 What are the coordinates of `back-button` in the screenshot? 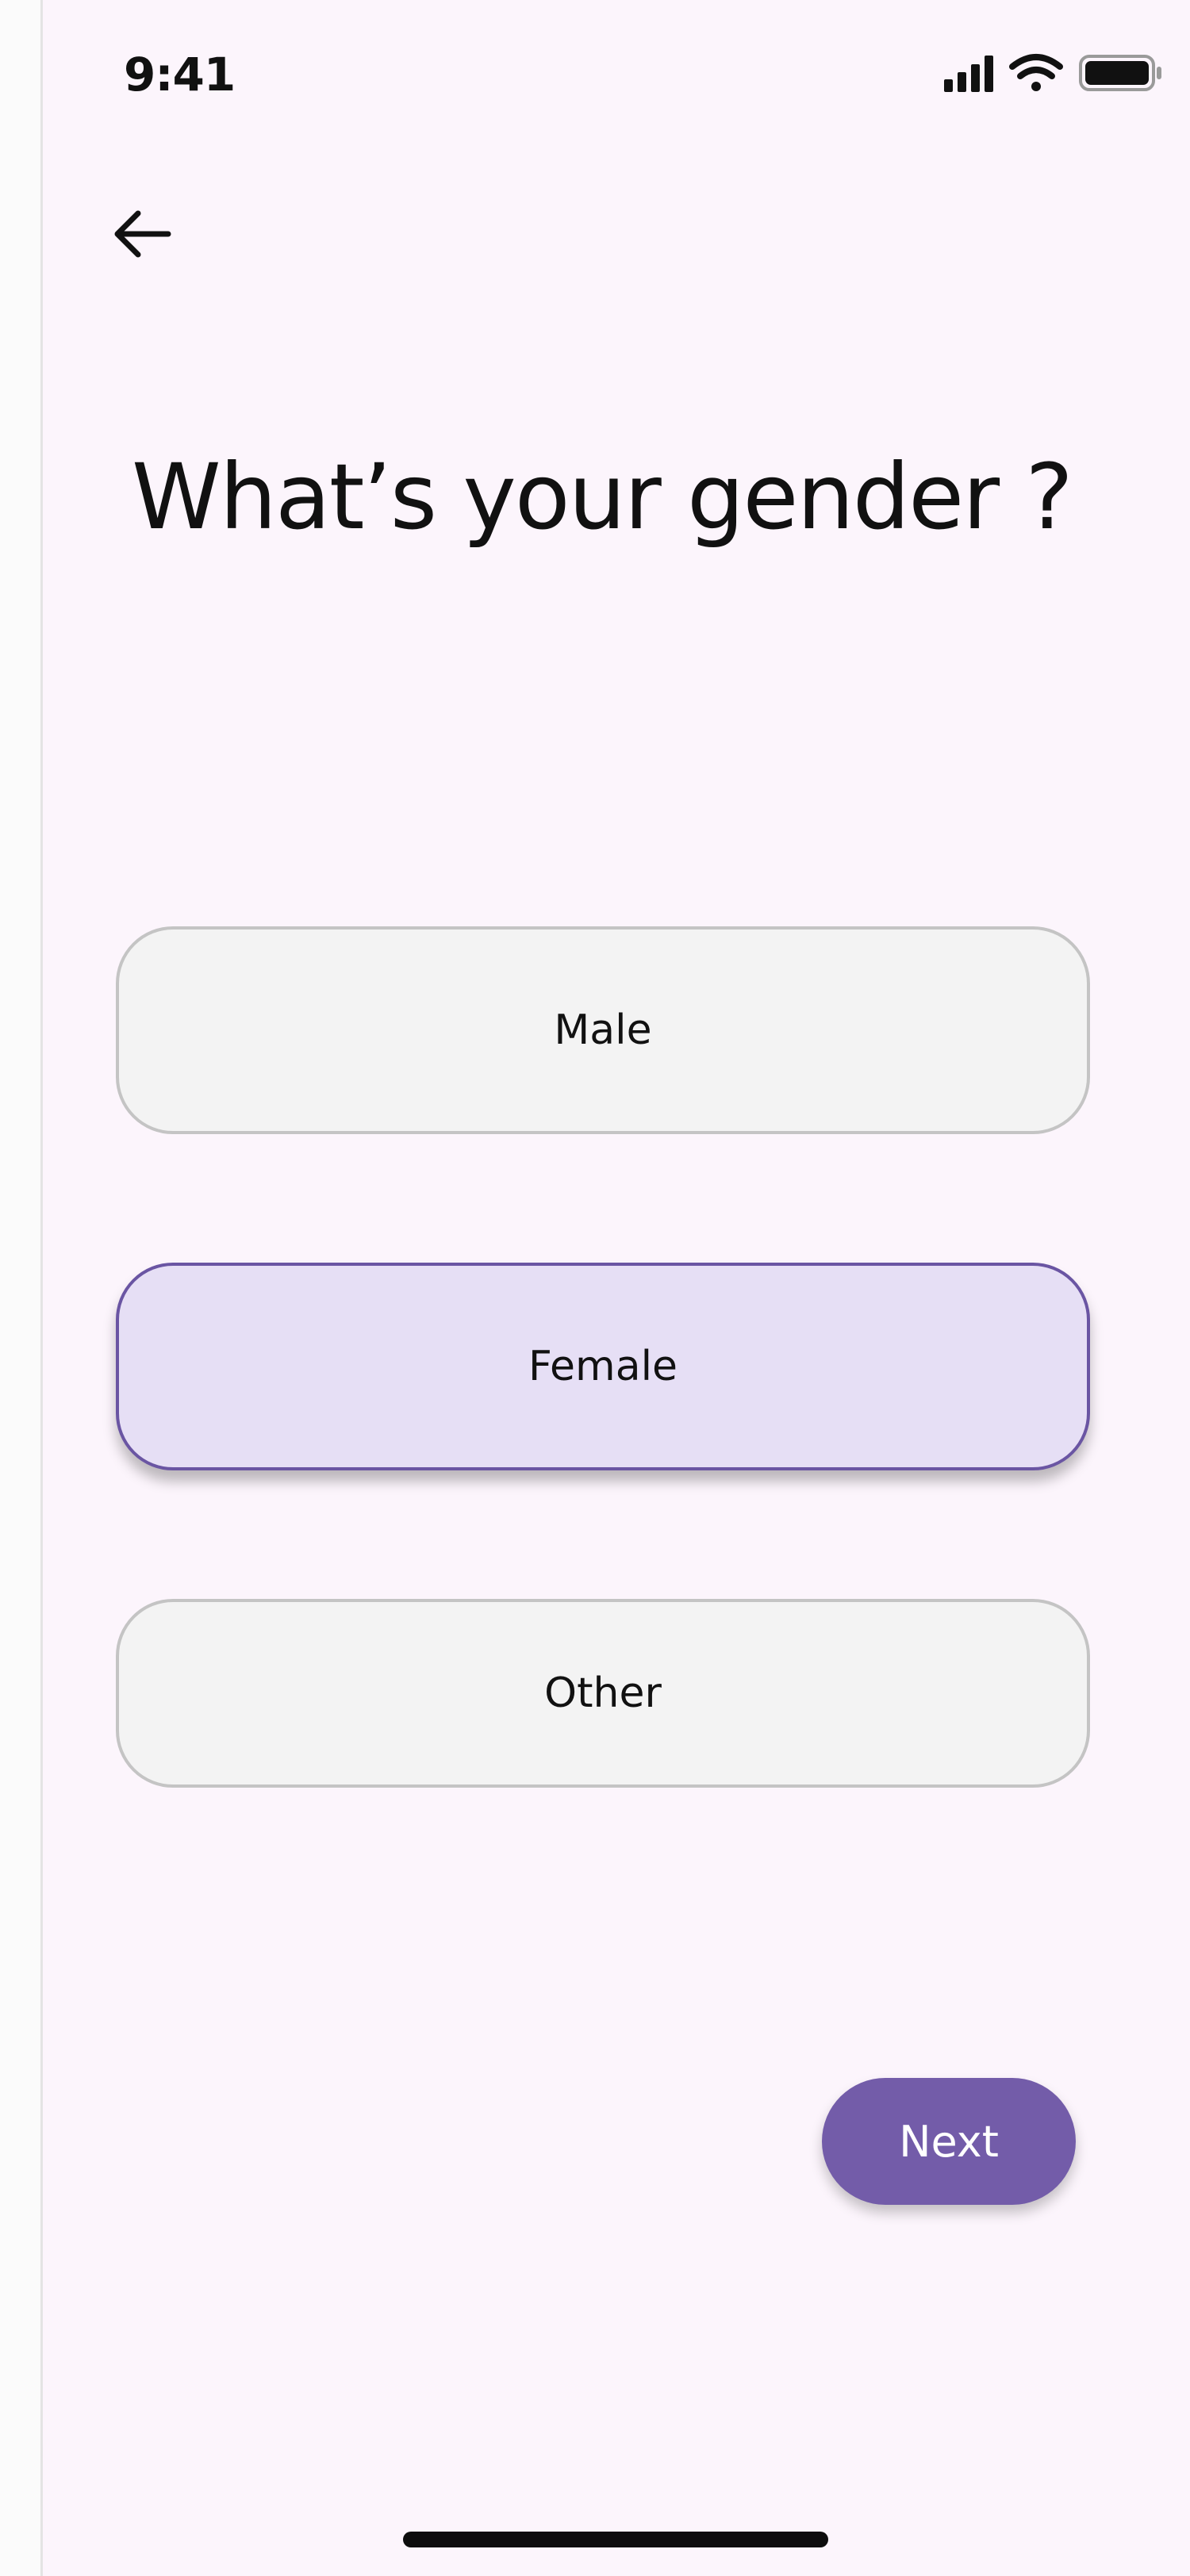 It's located at (142, 234).